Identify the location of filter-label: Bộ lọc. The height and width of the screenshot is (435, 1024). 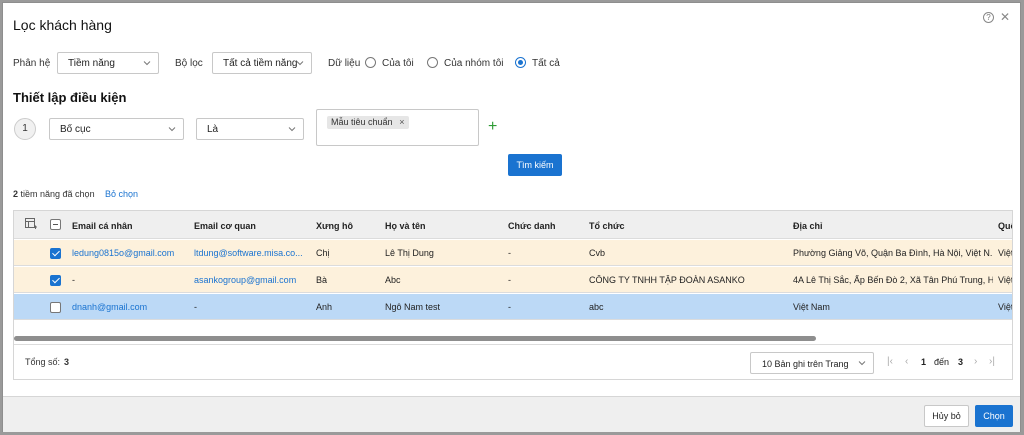
(189, 63).